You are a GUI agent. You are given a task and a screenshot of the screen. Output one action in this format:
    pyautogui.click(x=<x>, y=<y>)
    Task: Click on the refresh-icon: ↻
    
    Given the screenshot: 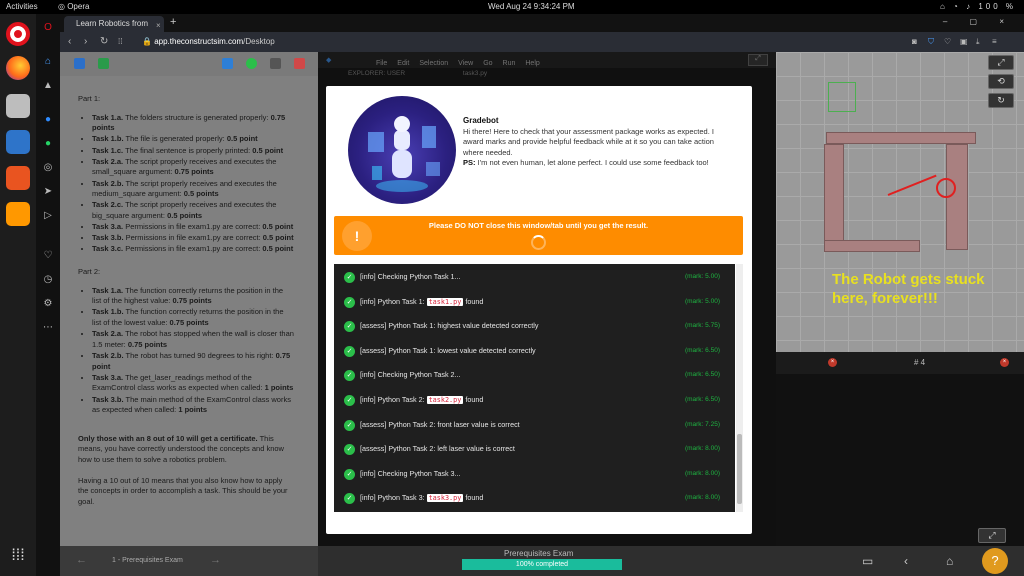 What is the action you would take?
    pyautogui.click(x=1001, y=100)
    